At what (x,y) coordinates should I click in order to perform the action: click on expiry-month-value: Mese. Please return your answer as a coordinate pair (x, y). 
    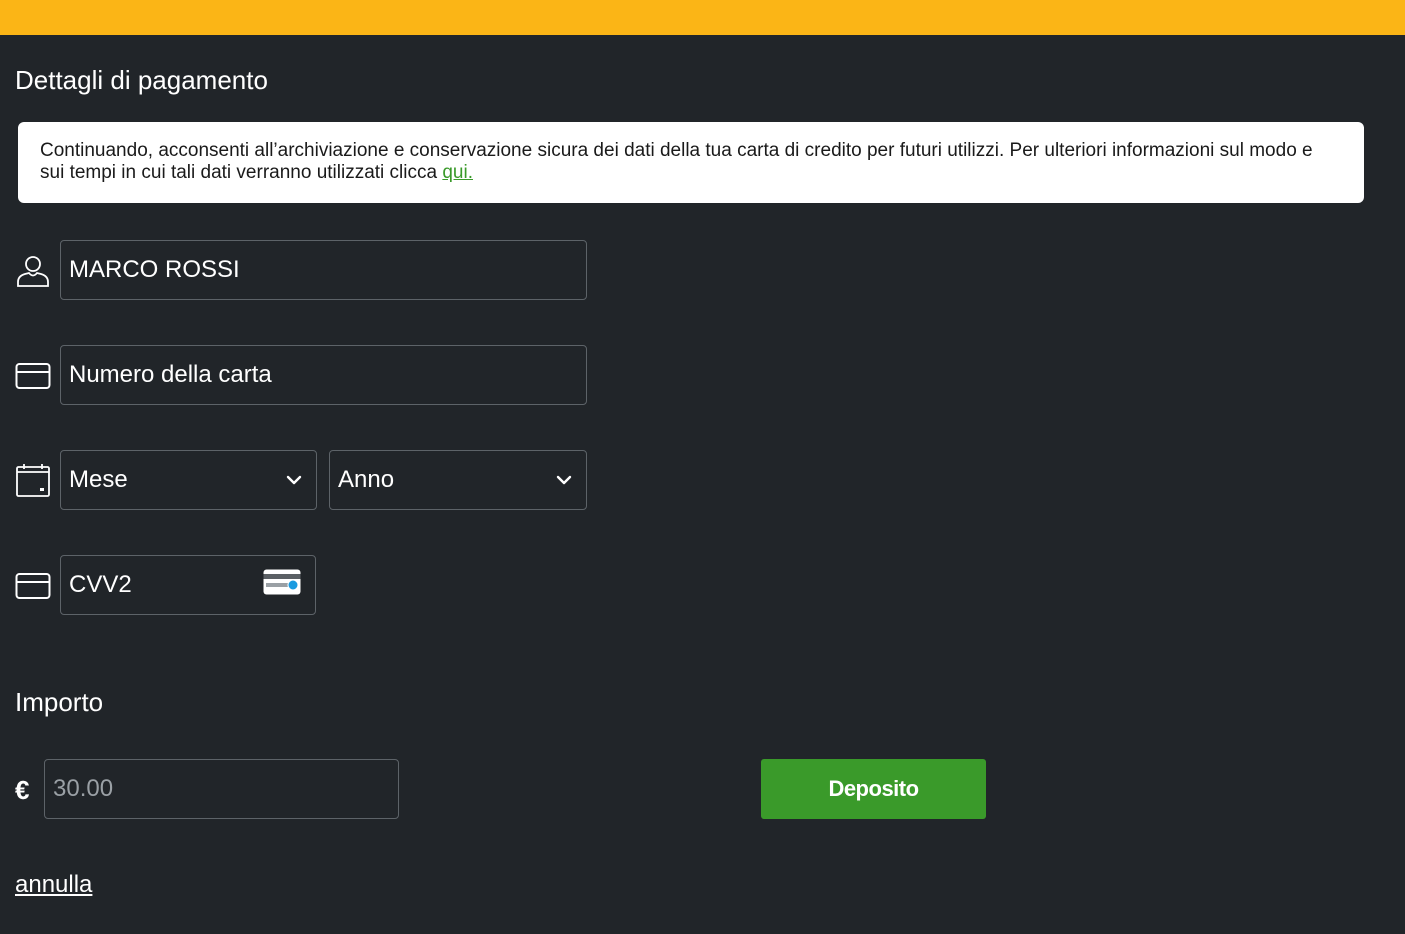
    Looking at the image, I should click on (98, 479).